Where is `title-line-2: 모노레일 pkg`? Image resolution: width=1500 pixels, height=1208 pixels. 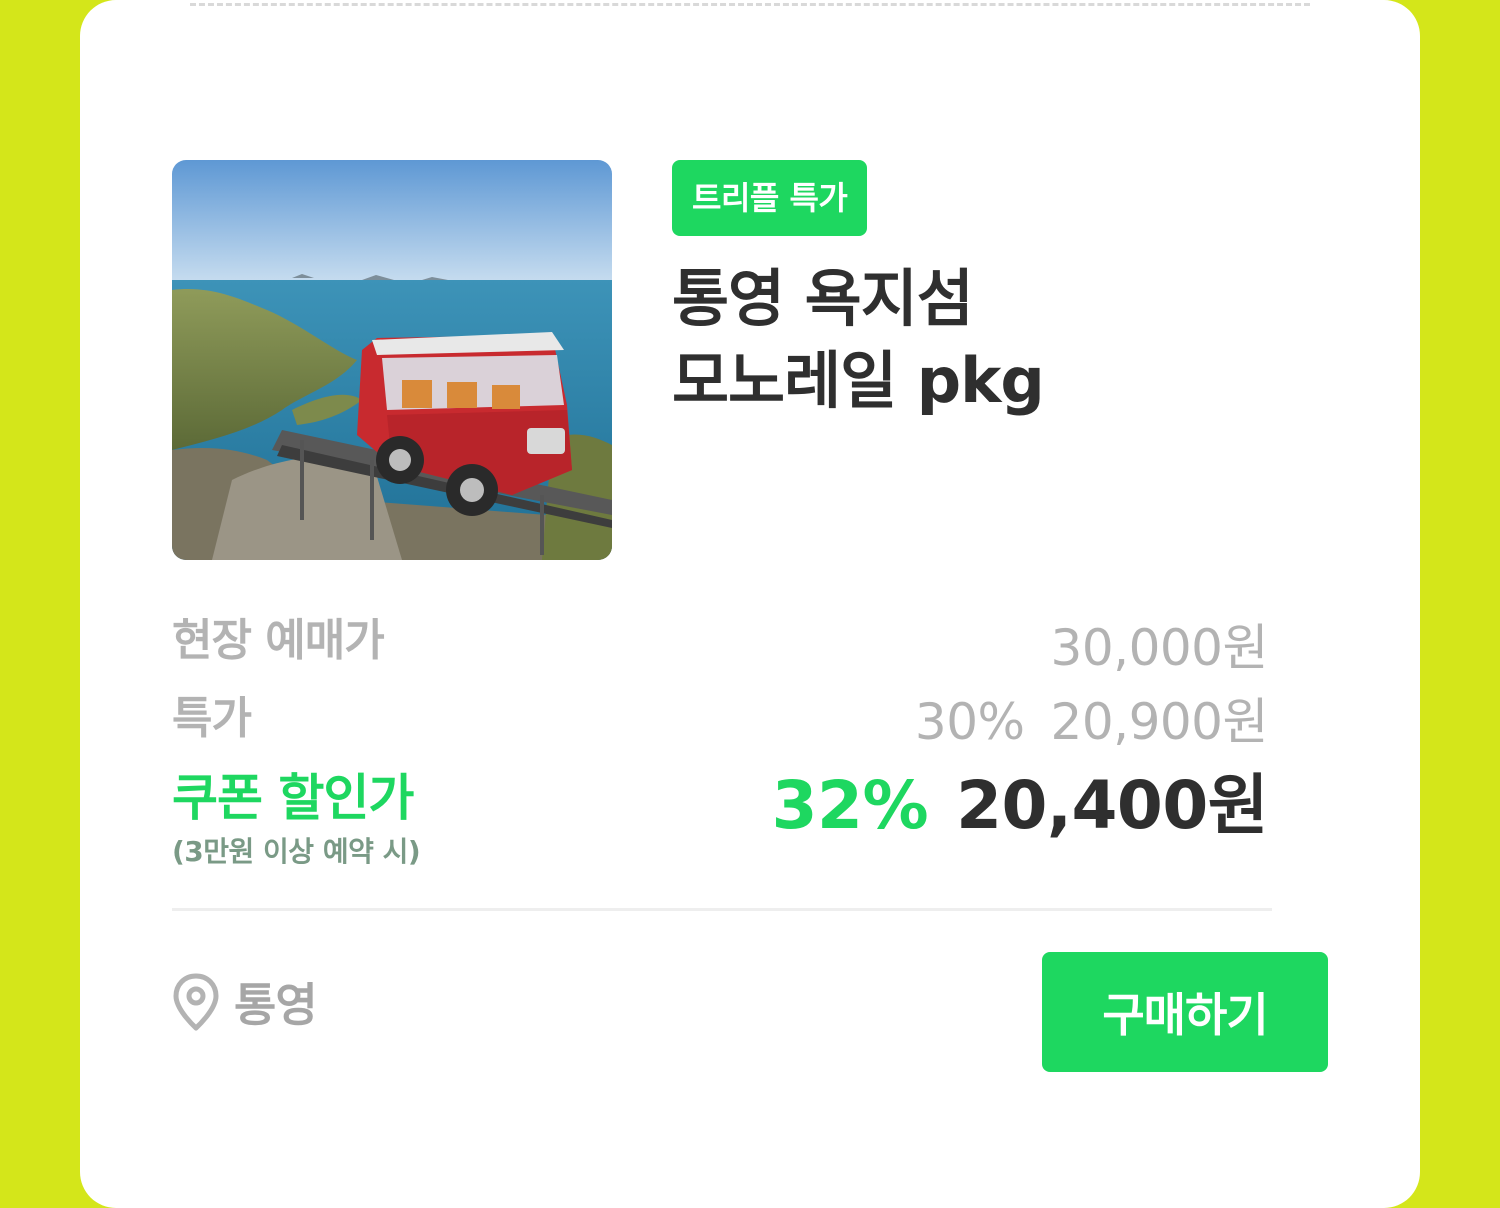
title-line-2: 모노레일 pkg is located at coordinates (858, 380).